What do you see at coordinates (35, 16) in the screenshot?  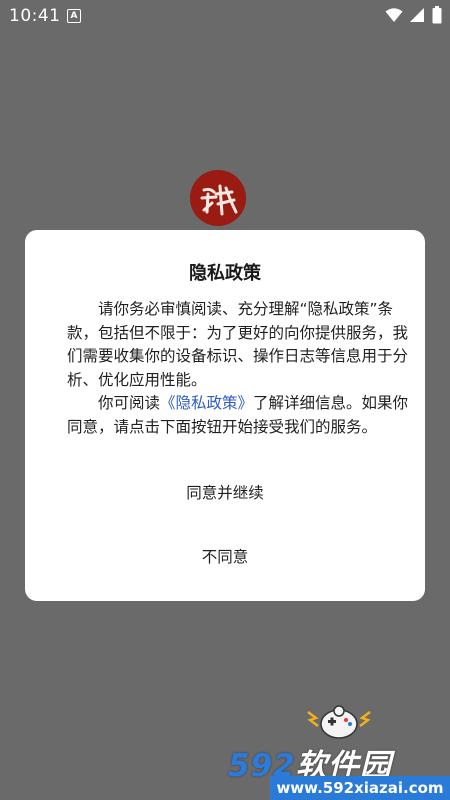 I see `status-time: 10:41` at bounding box center [35, 16].